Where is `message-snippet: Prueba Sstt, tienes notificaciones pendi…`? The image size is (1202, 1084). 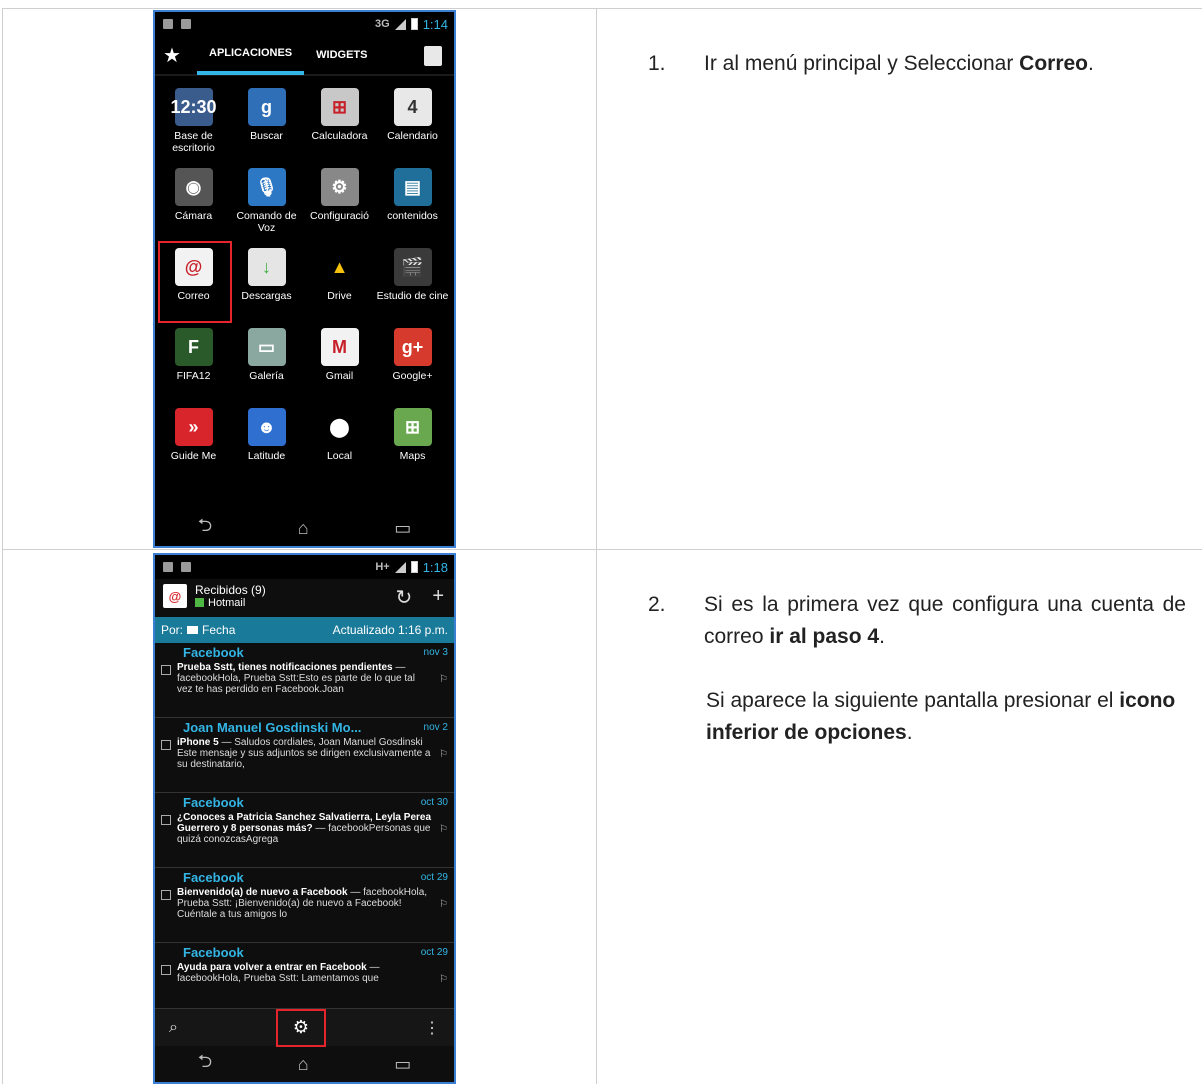 message-snippet: Prueba Sstt, tienes notificaciones pendi… is located at coordinates (305, 678).